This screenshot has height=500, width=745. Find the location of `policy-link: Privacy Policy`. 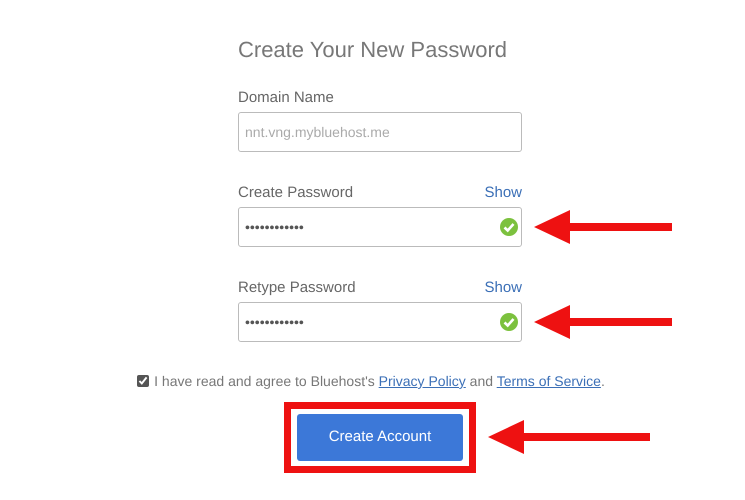

policy-link: Privacy Policy is located at coordinates (422, 381).